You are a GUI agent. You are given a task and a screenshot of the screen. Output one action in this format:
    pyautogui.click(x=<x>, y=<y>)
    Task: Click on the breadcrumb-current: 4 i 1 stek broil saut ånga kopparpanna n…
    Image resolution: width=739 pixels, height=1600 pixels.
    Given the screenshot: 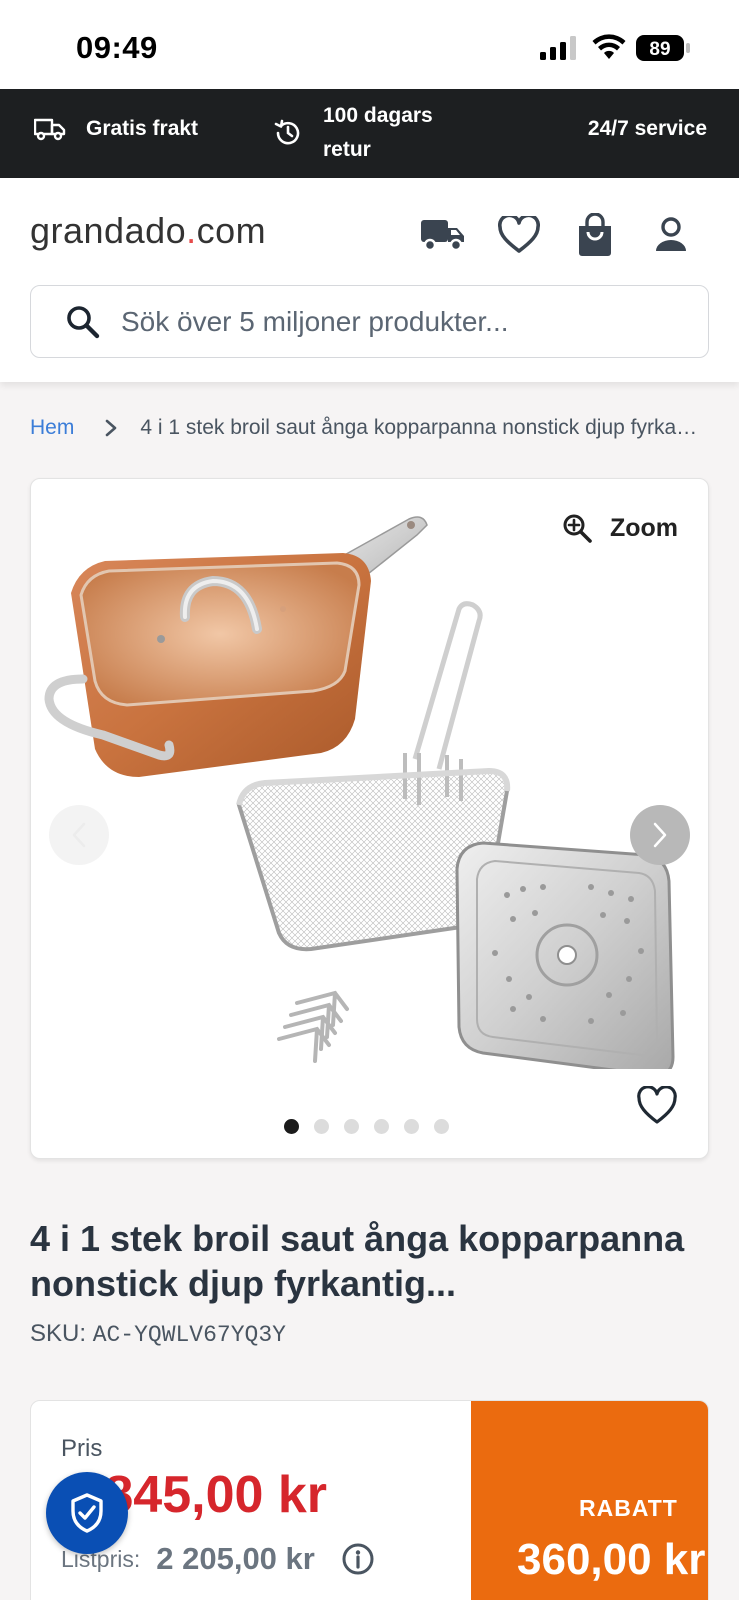 What is the action you would take?
    pyautogui.click(x=420, y=427)
    